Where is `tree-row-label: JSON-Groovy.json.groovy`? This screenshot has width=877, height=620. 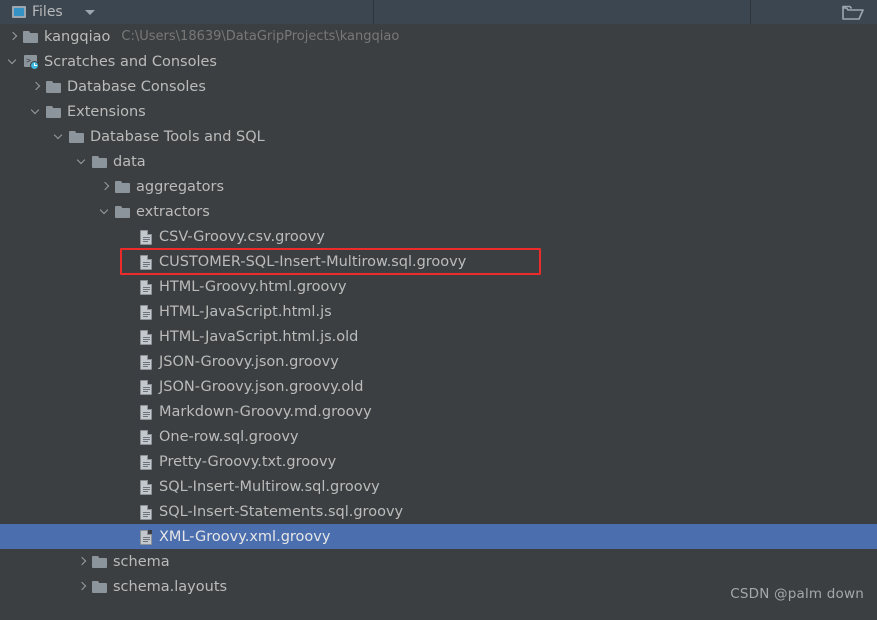 tree-row-label: JSON-Groovy.json.groovy is located at coordinates (249, 361).